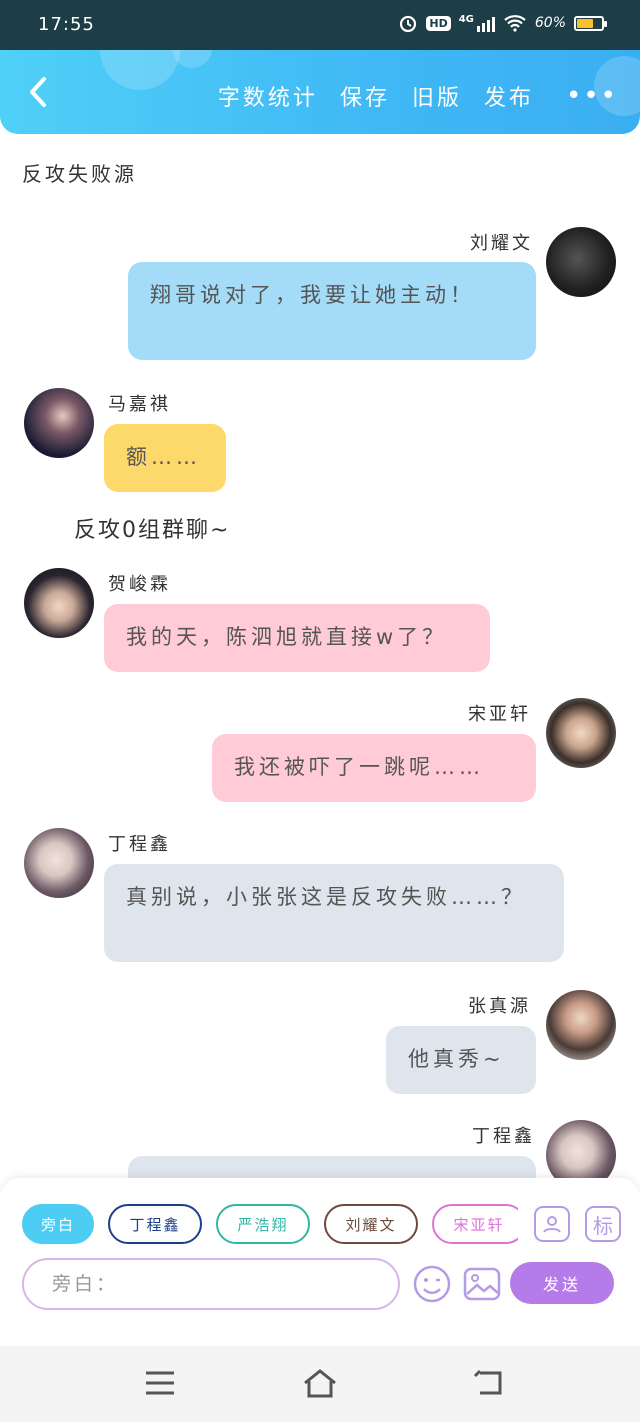 This screenshot has width=640, height=1422. I want to click on battery-fill, so click(585, 23).